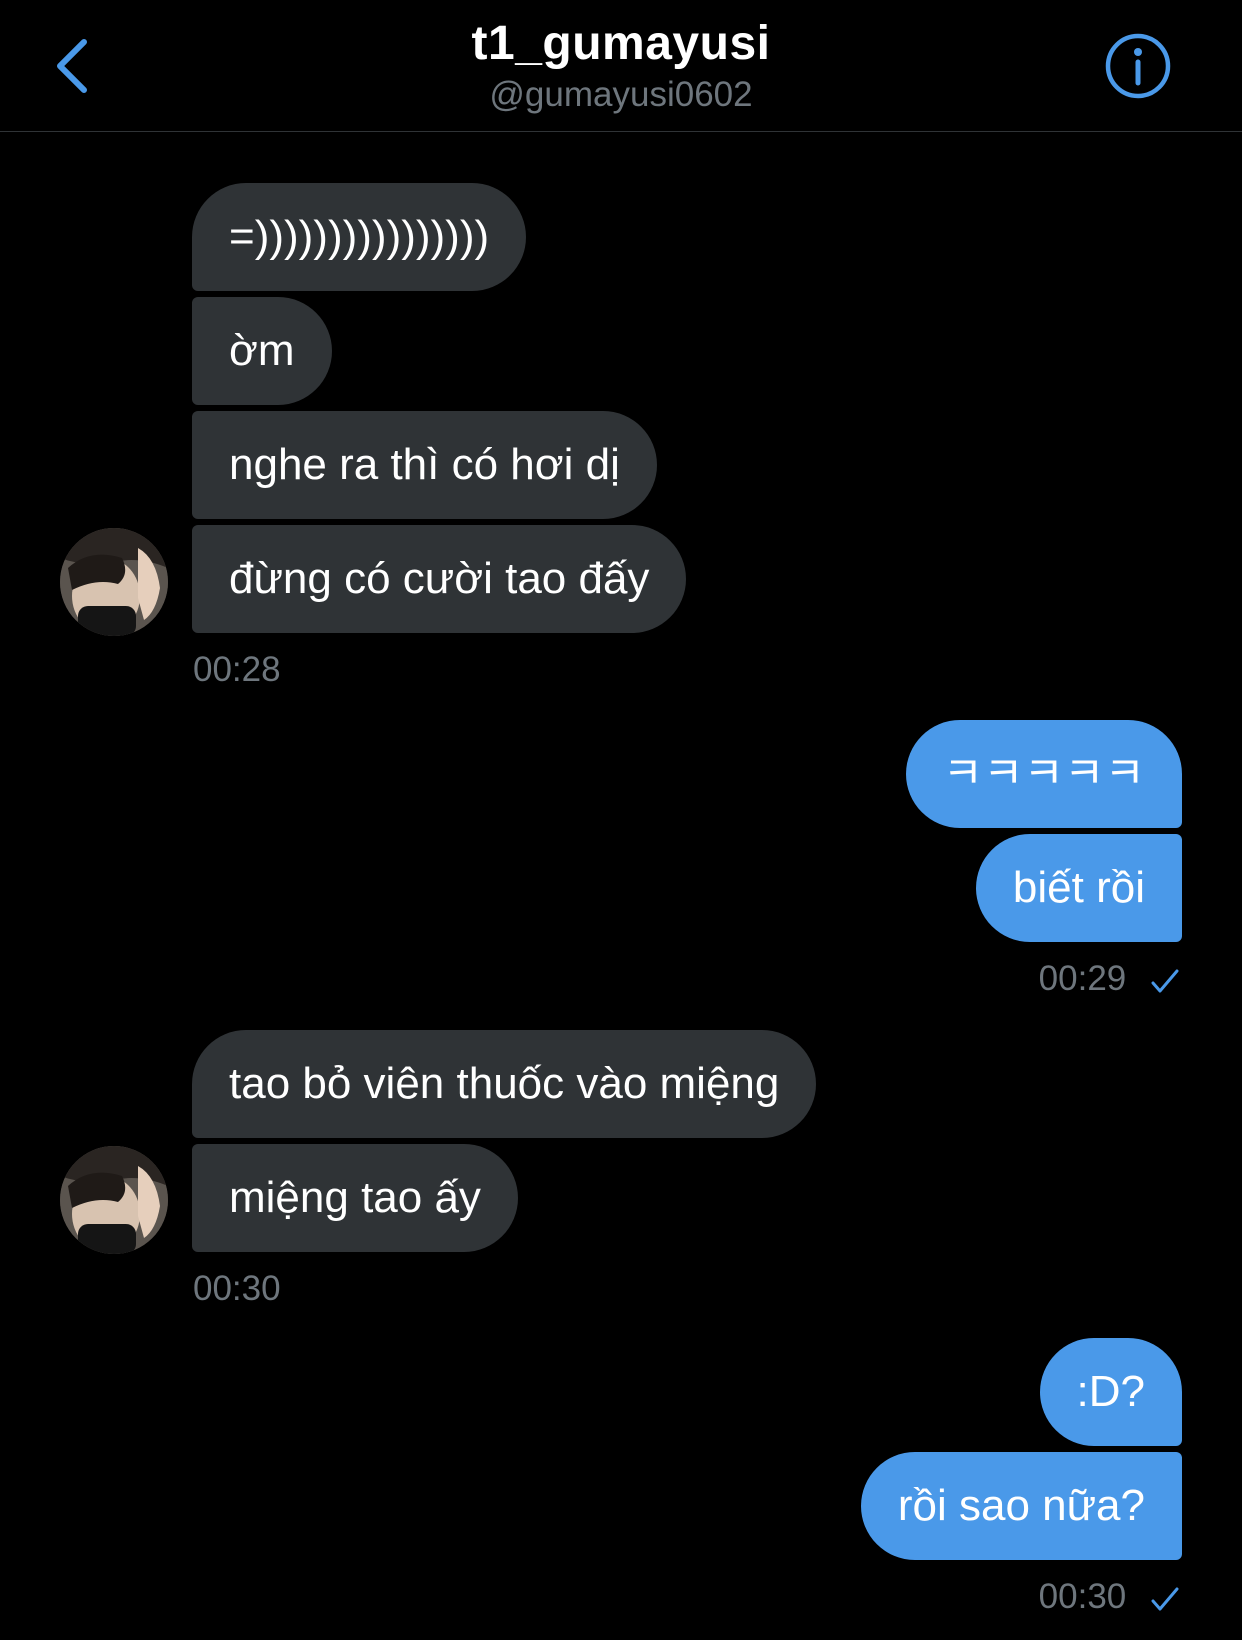 This screenshot has height=1640, width=1242. I want to click on info-circle-icon, so click(1138, 66).